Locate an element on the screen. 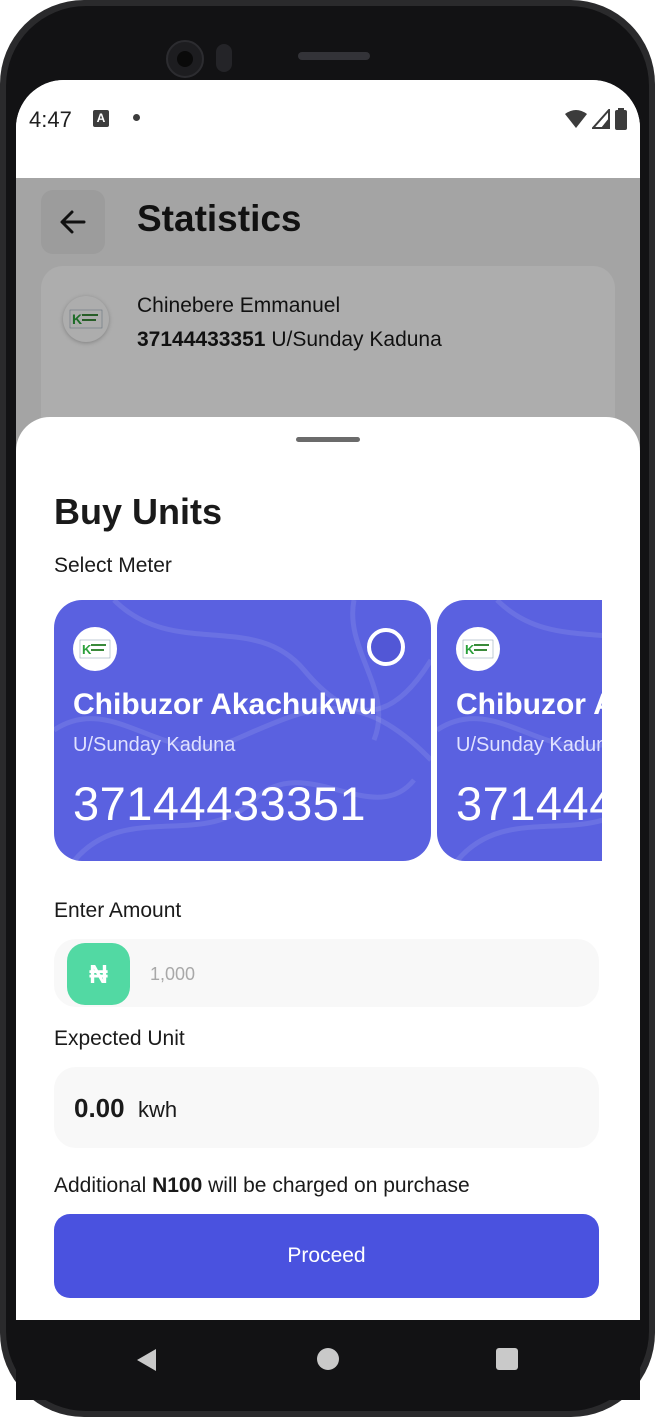  status-bar: 4:47 A is located at coordinates (328, 129).